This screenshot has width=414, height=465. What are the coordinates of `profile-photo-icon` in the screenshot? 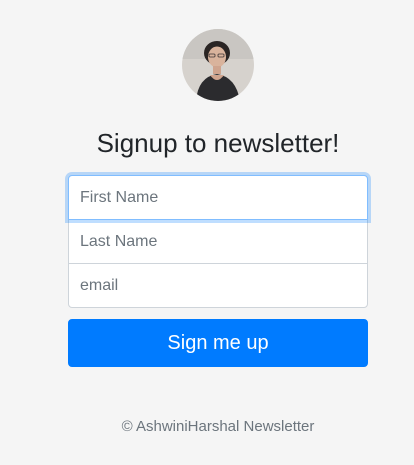 It's located at (218, 65).